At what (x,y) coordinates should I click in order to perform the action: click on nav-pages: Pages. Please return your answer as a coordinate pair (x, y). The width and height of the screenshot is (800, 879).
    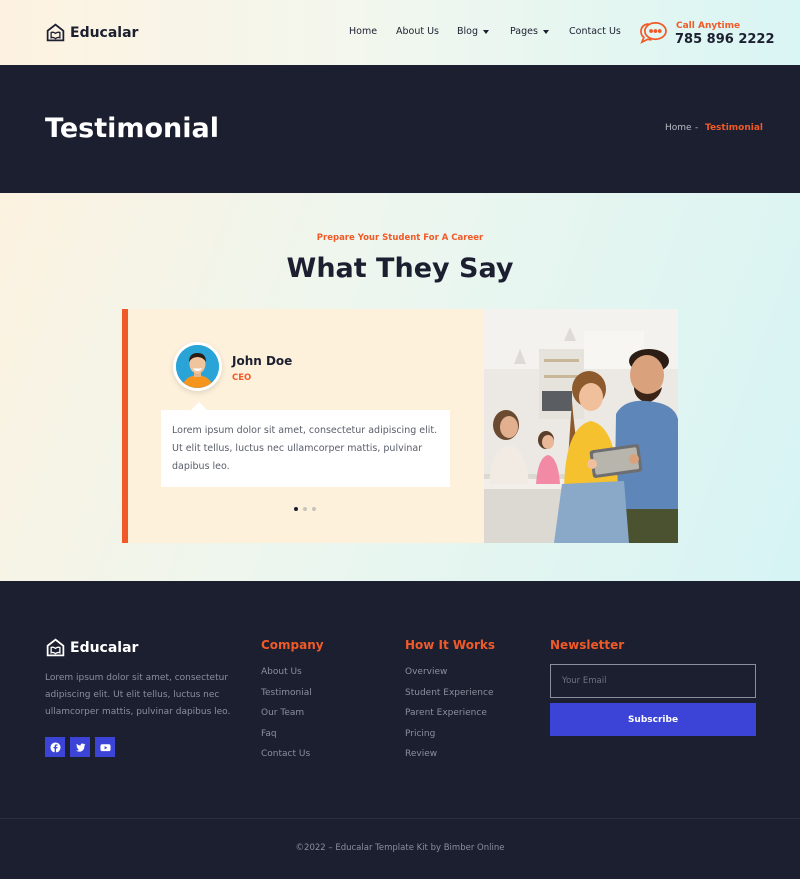
    Looking at the image, I should click on (529, 31).